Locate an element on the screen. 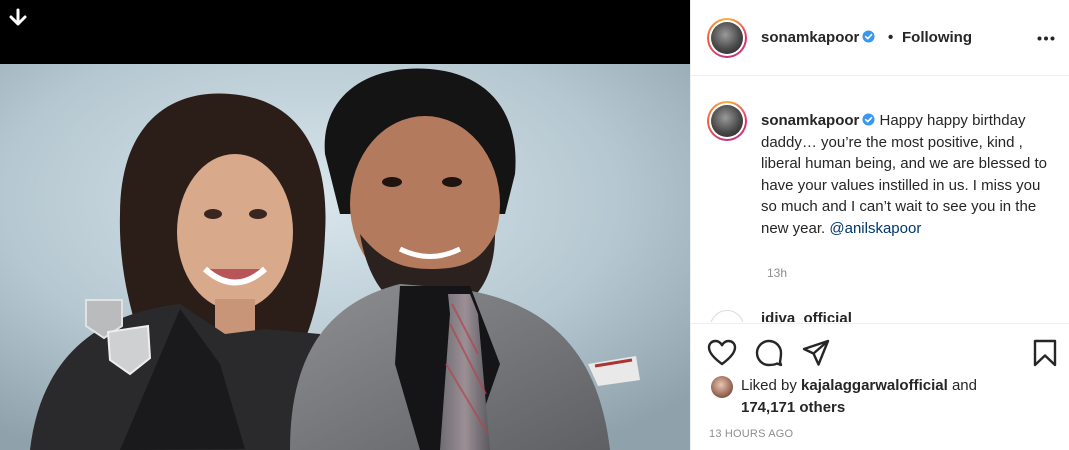 This screenshot has height=450, width=1069. liked-by-prefix: Liked by is located at coordinates (769, 385).